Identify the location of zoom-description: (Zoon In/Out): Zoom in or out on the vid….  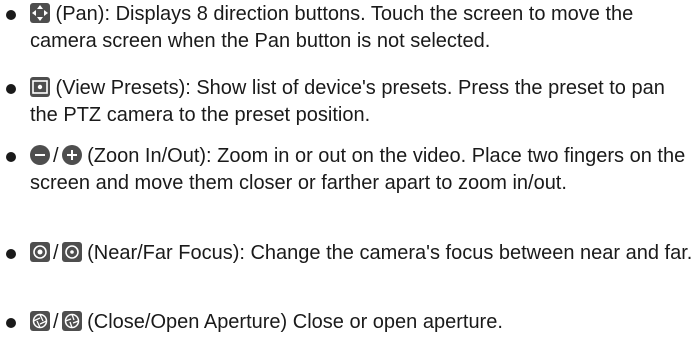
(358, 169).